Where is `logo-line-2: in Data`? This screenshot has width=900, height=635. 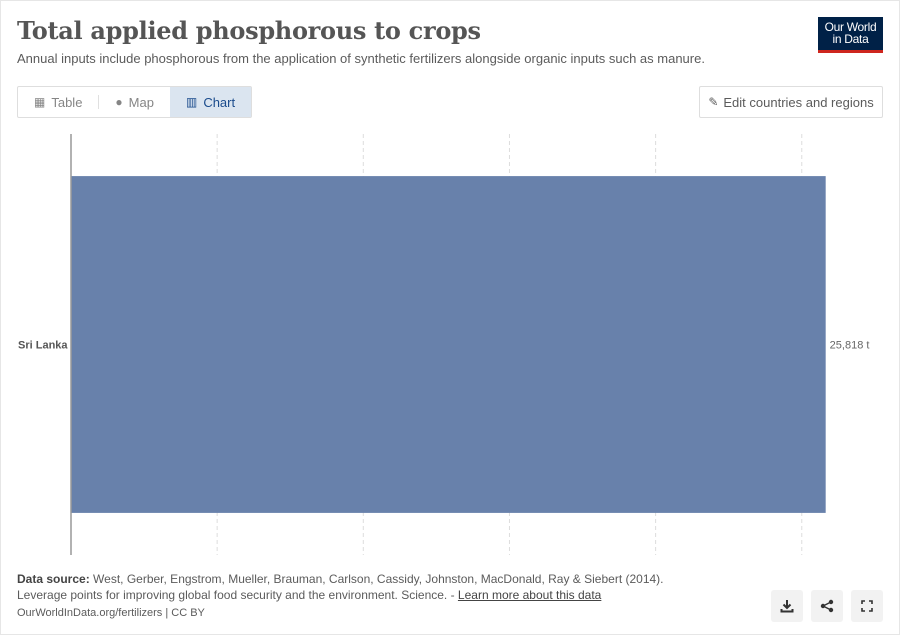 logo-line-2: in Data is located at coordinates (850, 39).